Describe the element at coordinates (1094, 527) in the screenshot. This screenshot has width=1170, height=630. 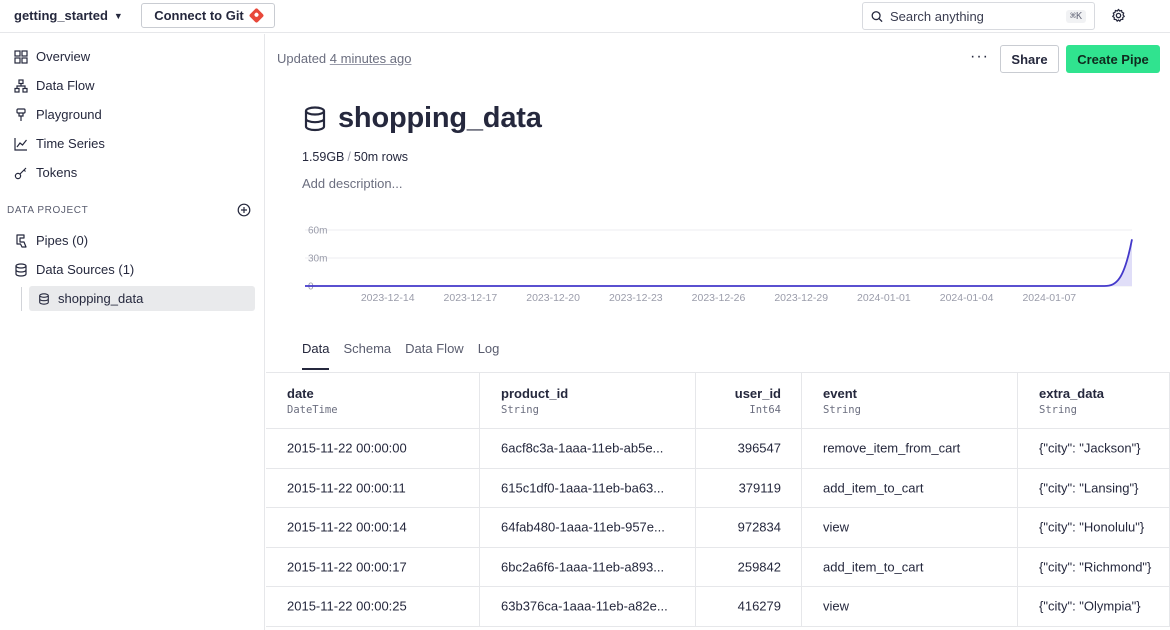
I see `table-cell: {"city": "Honolulu"}` at that location.